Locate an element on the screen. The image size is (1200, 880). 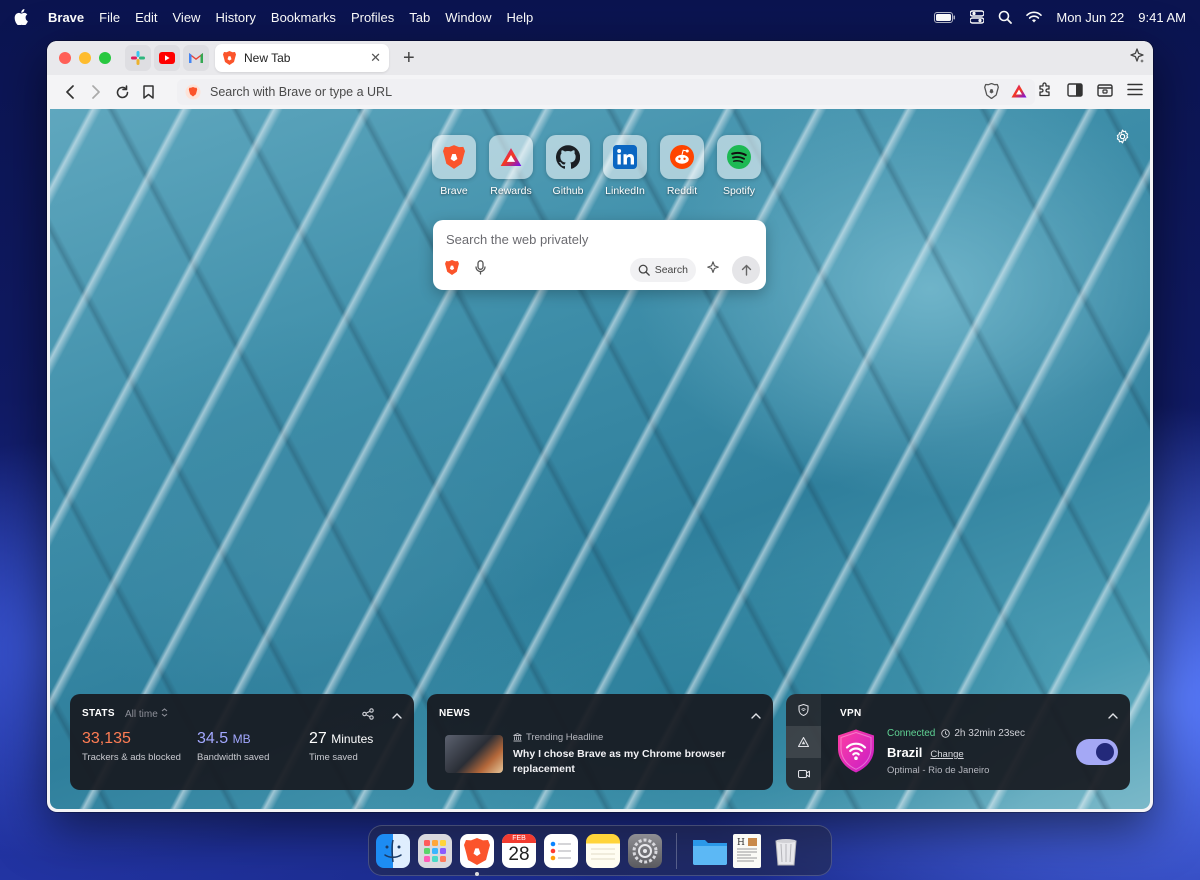
rail-rewards-icon is located at coordinates (803, 742).